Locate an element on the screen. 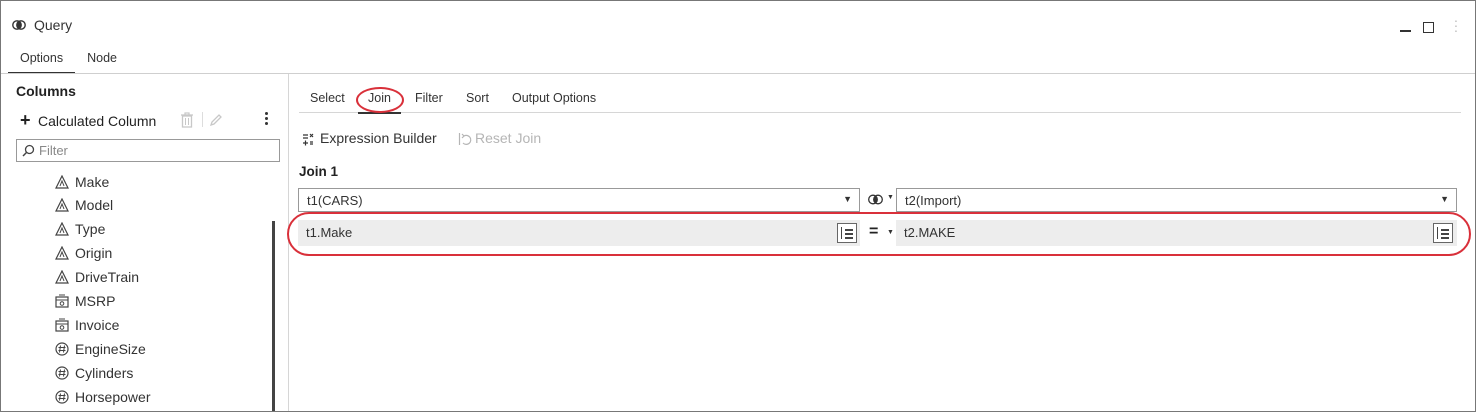 This screenshot has width=1476, height=412. column-name: MSRP is located at coordinates (95, 301).